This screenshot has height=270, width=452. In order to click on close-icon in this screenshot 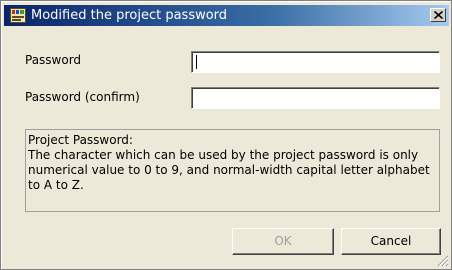, I will do `click(438, 15)`.